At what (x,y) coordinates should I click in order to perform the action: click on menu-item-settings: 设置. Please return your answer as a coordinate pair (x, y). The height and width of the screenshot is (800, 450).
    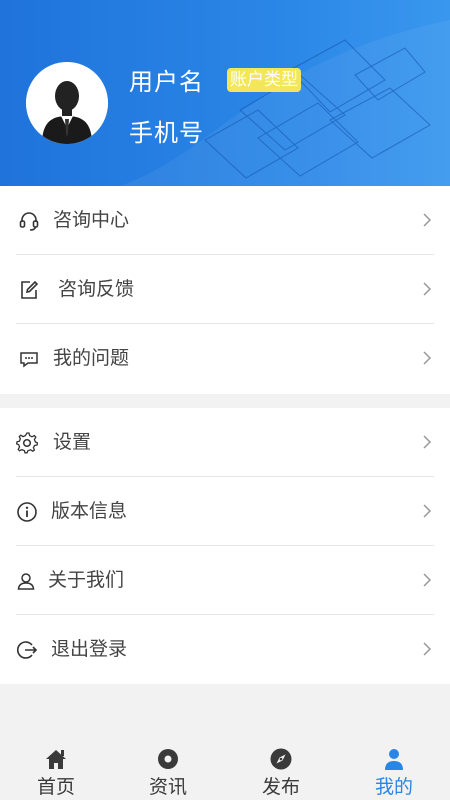
    Looking at the image, I should click on (225, 442).